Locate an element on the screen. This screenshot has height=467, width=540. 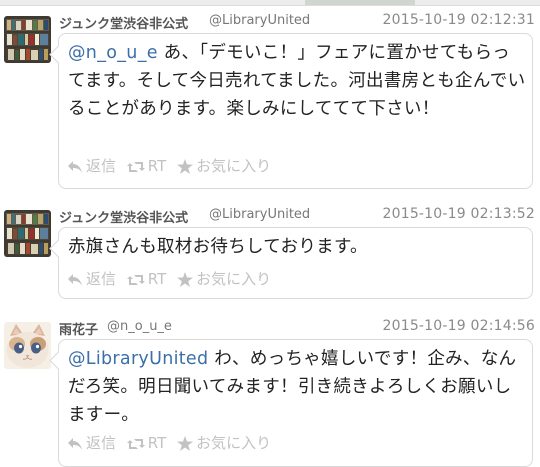
tweet-timestamp: 2015-10-19 02:12:31 is located at coordinates (459, 20).